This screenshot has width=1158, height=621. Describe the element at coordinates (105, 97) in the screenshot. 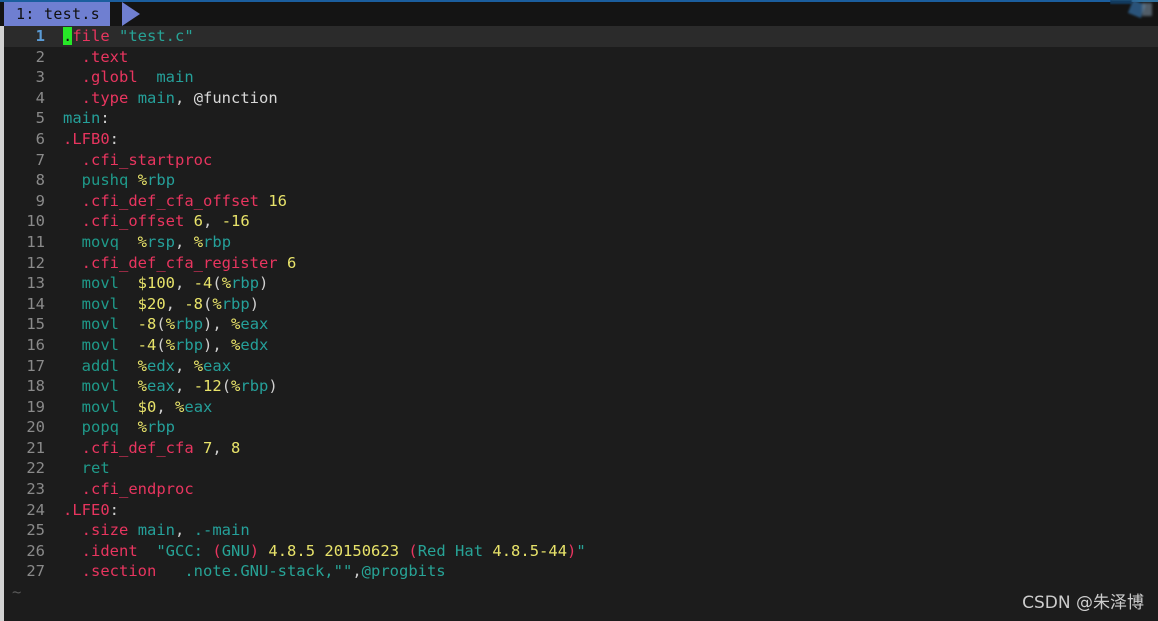

I see `code-token: .type` at that location.